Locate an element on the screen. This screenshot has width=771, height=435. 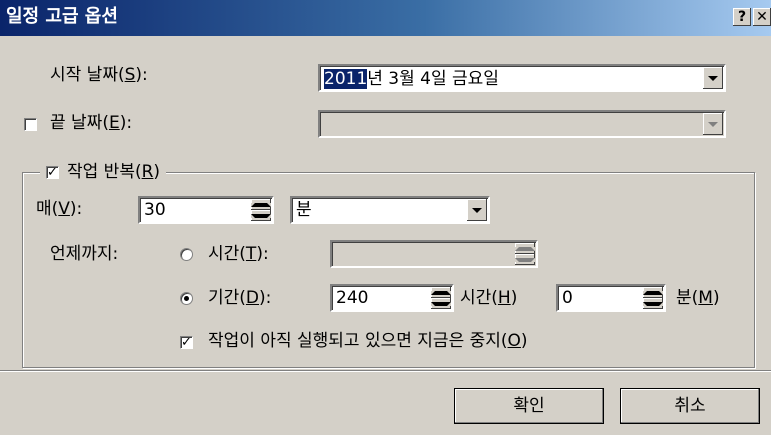
duration-radio is located at coordinates (186, 298).